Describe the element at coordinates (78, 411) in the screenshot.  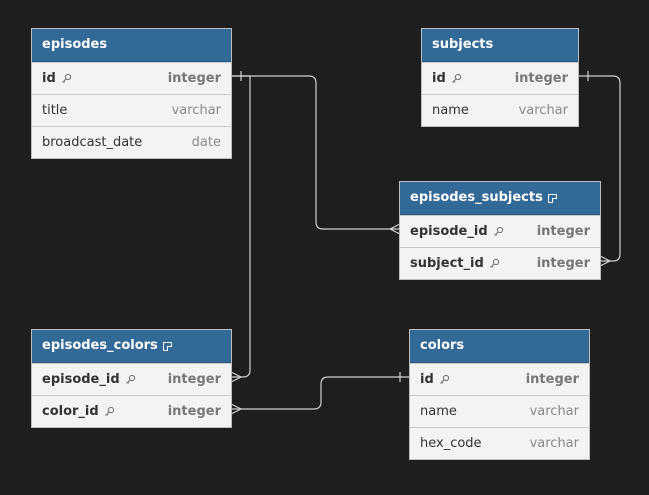
I see `column-name: color_id` at that location.